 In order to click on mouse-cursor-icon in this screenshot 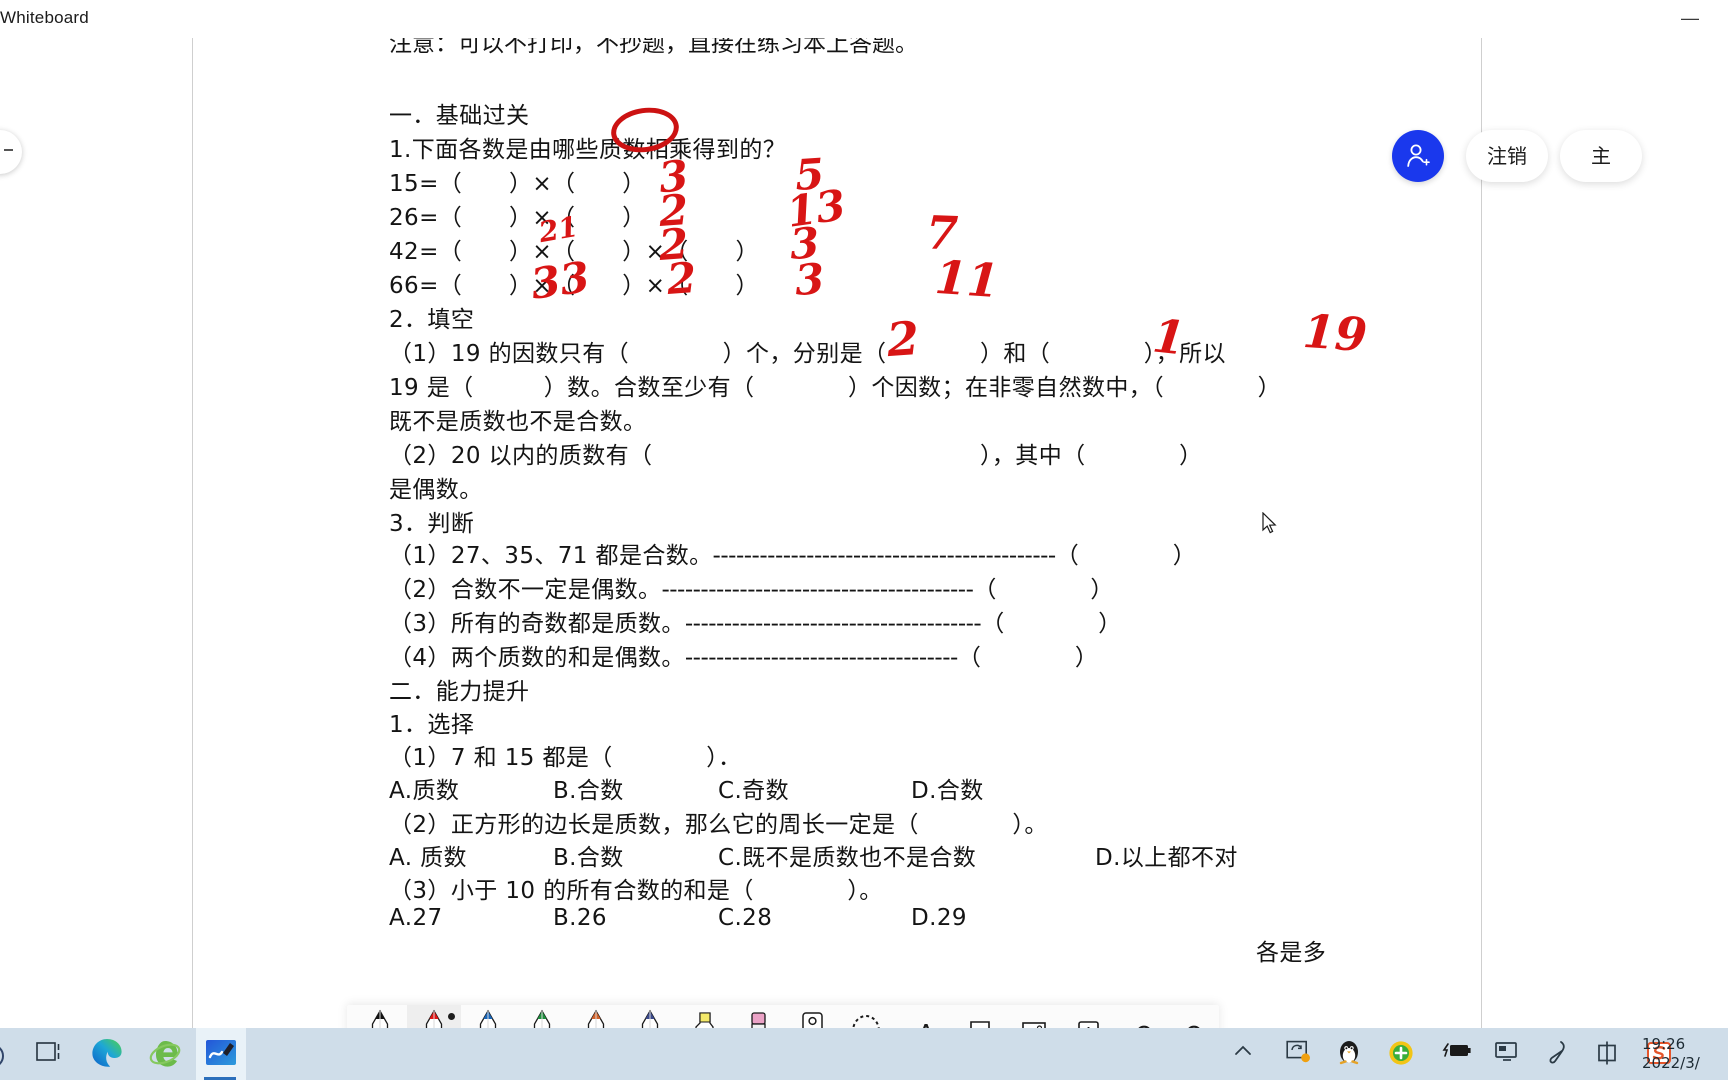, I will do `click(1269, 523)`.